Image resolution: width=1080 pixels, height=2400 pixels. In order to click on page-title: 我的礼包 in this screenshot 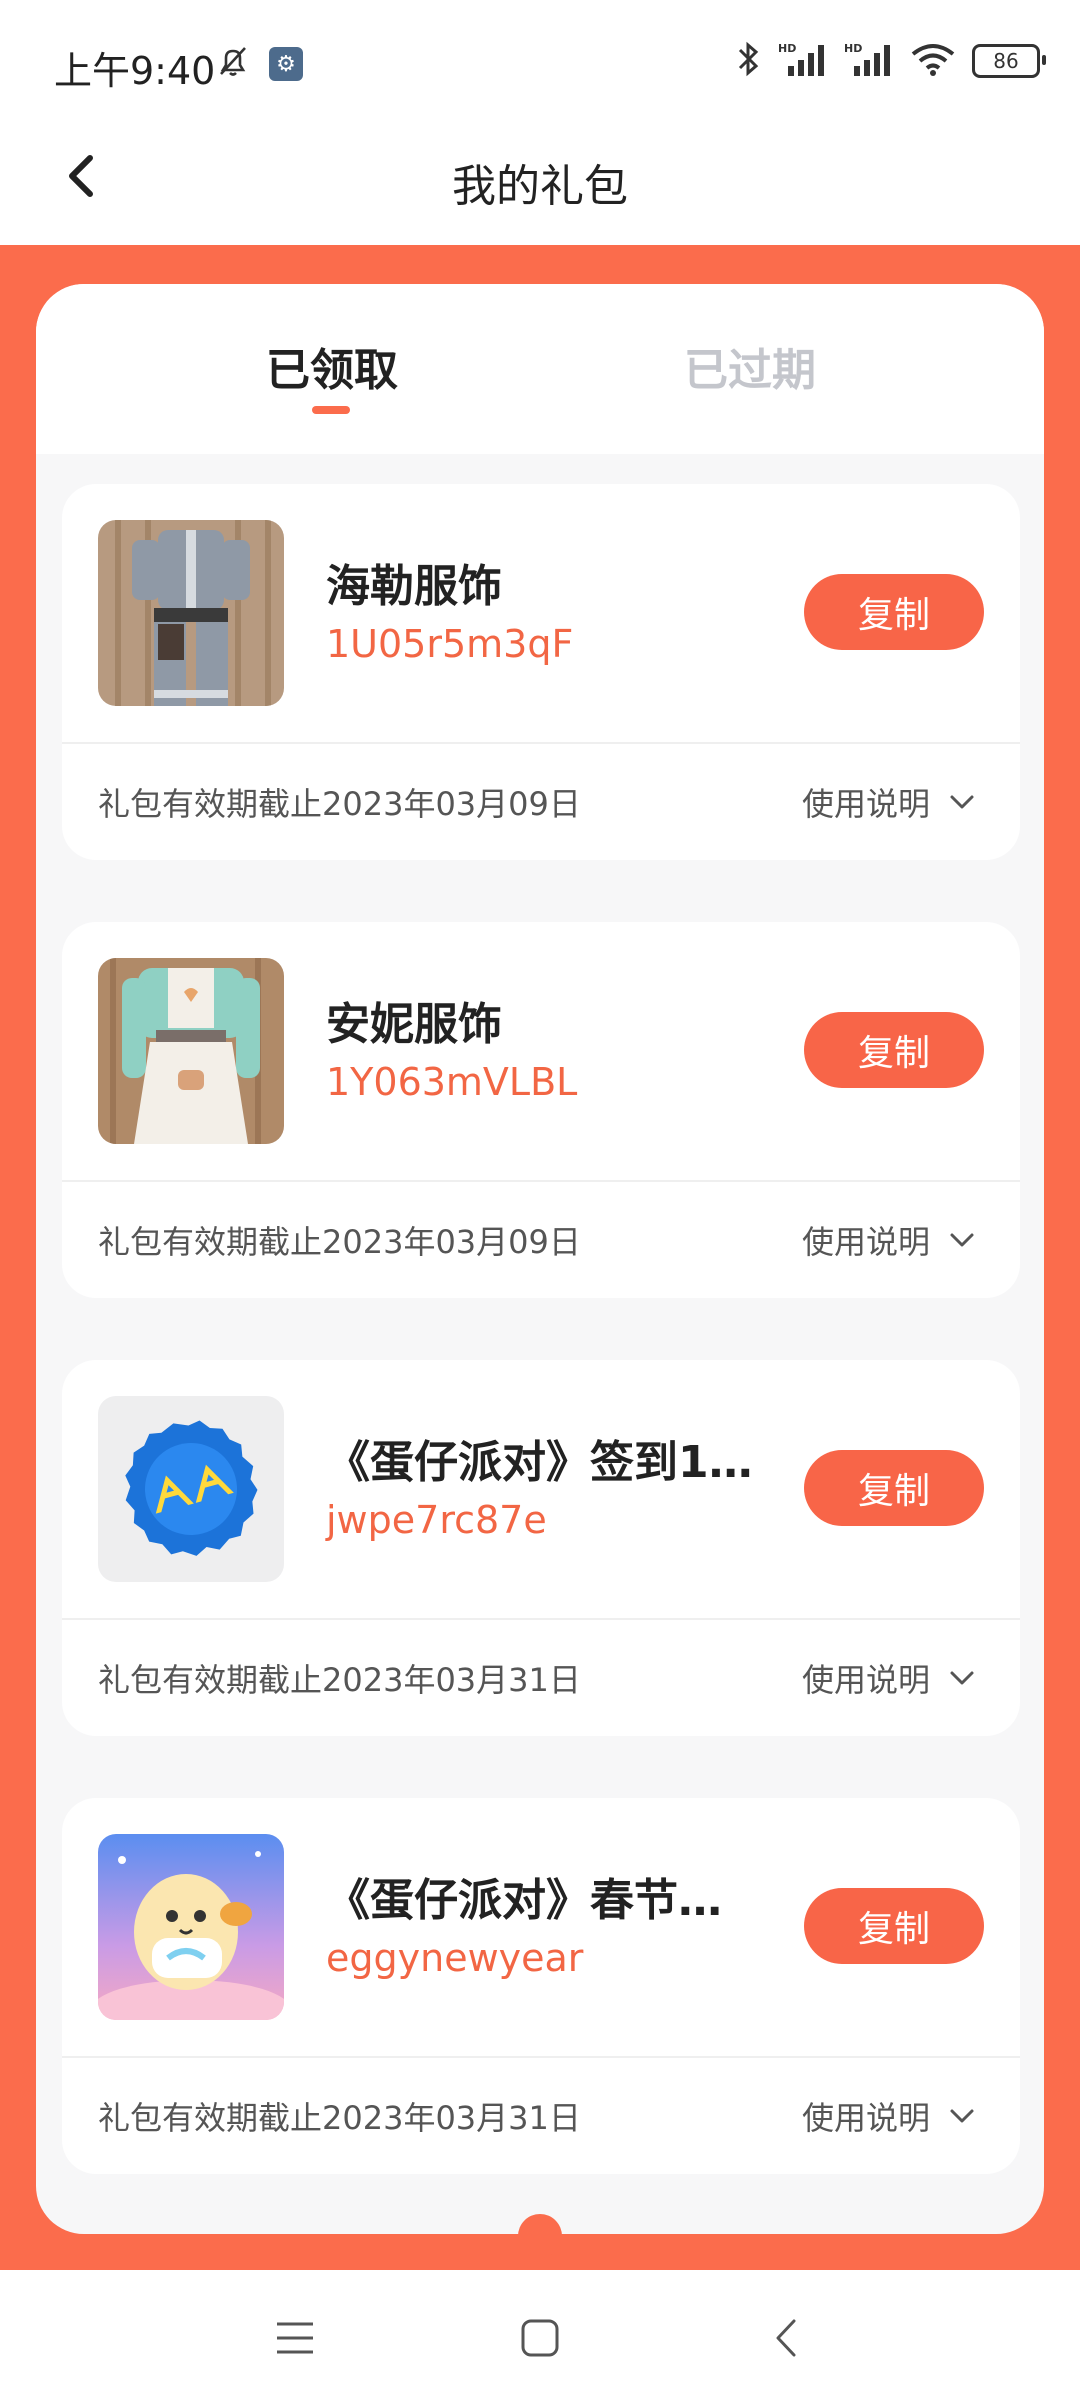, I will do `click(540, 186)`.